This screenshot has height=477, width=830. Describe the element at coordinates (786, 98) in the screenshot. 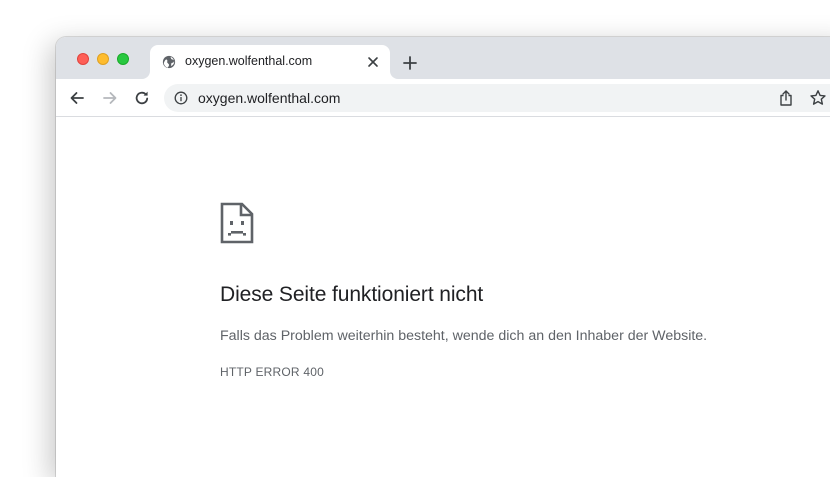

I see `share-icon` at that location.